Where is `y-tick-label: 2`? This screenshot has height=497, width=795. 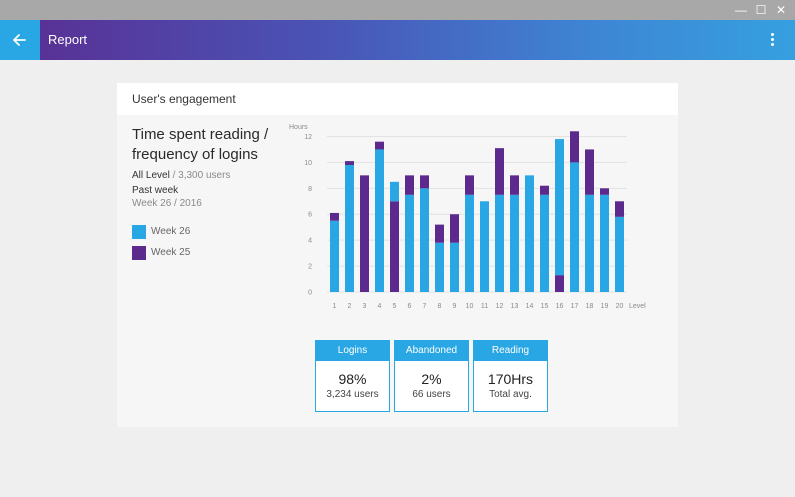
y-tick-label: 2 is located at coordinates (310, 267).